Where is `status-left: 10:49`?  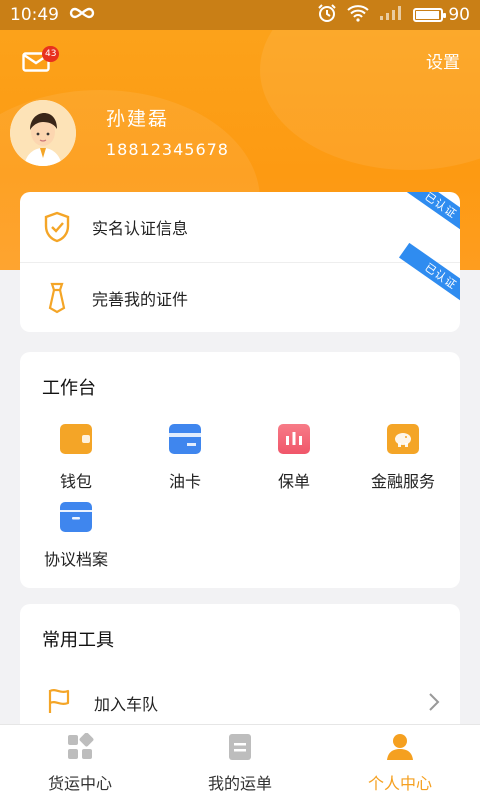
status-left: 10:49 is located at coordinates (52, 15).